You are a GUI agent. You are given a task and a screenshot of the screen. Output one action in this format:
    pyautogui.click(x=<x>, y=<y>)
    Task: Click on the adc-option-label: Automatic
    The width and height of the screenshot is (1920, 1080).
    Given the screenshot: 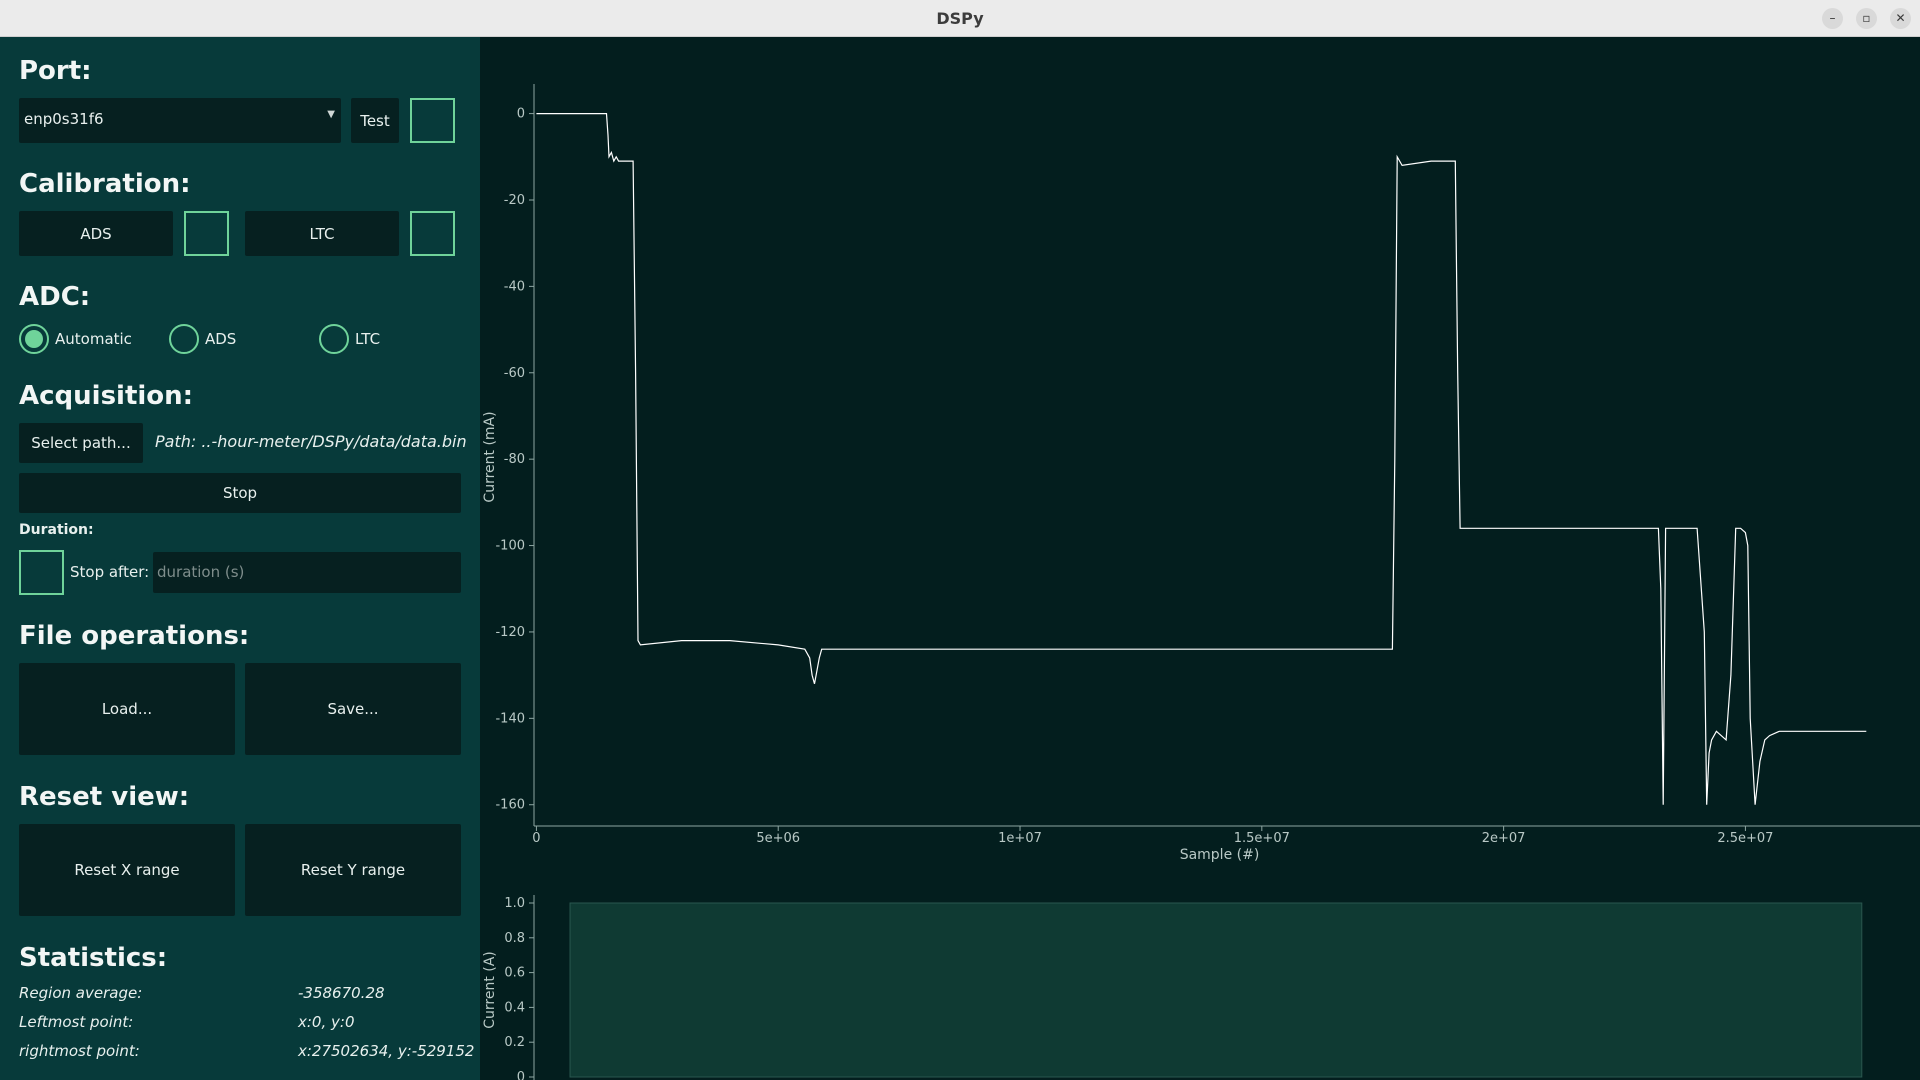 What is the action you would take?
    pyautogui.click(x=93, y=339)
    